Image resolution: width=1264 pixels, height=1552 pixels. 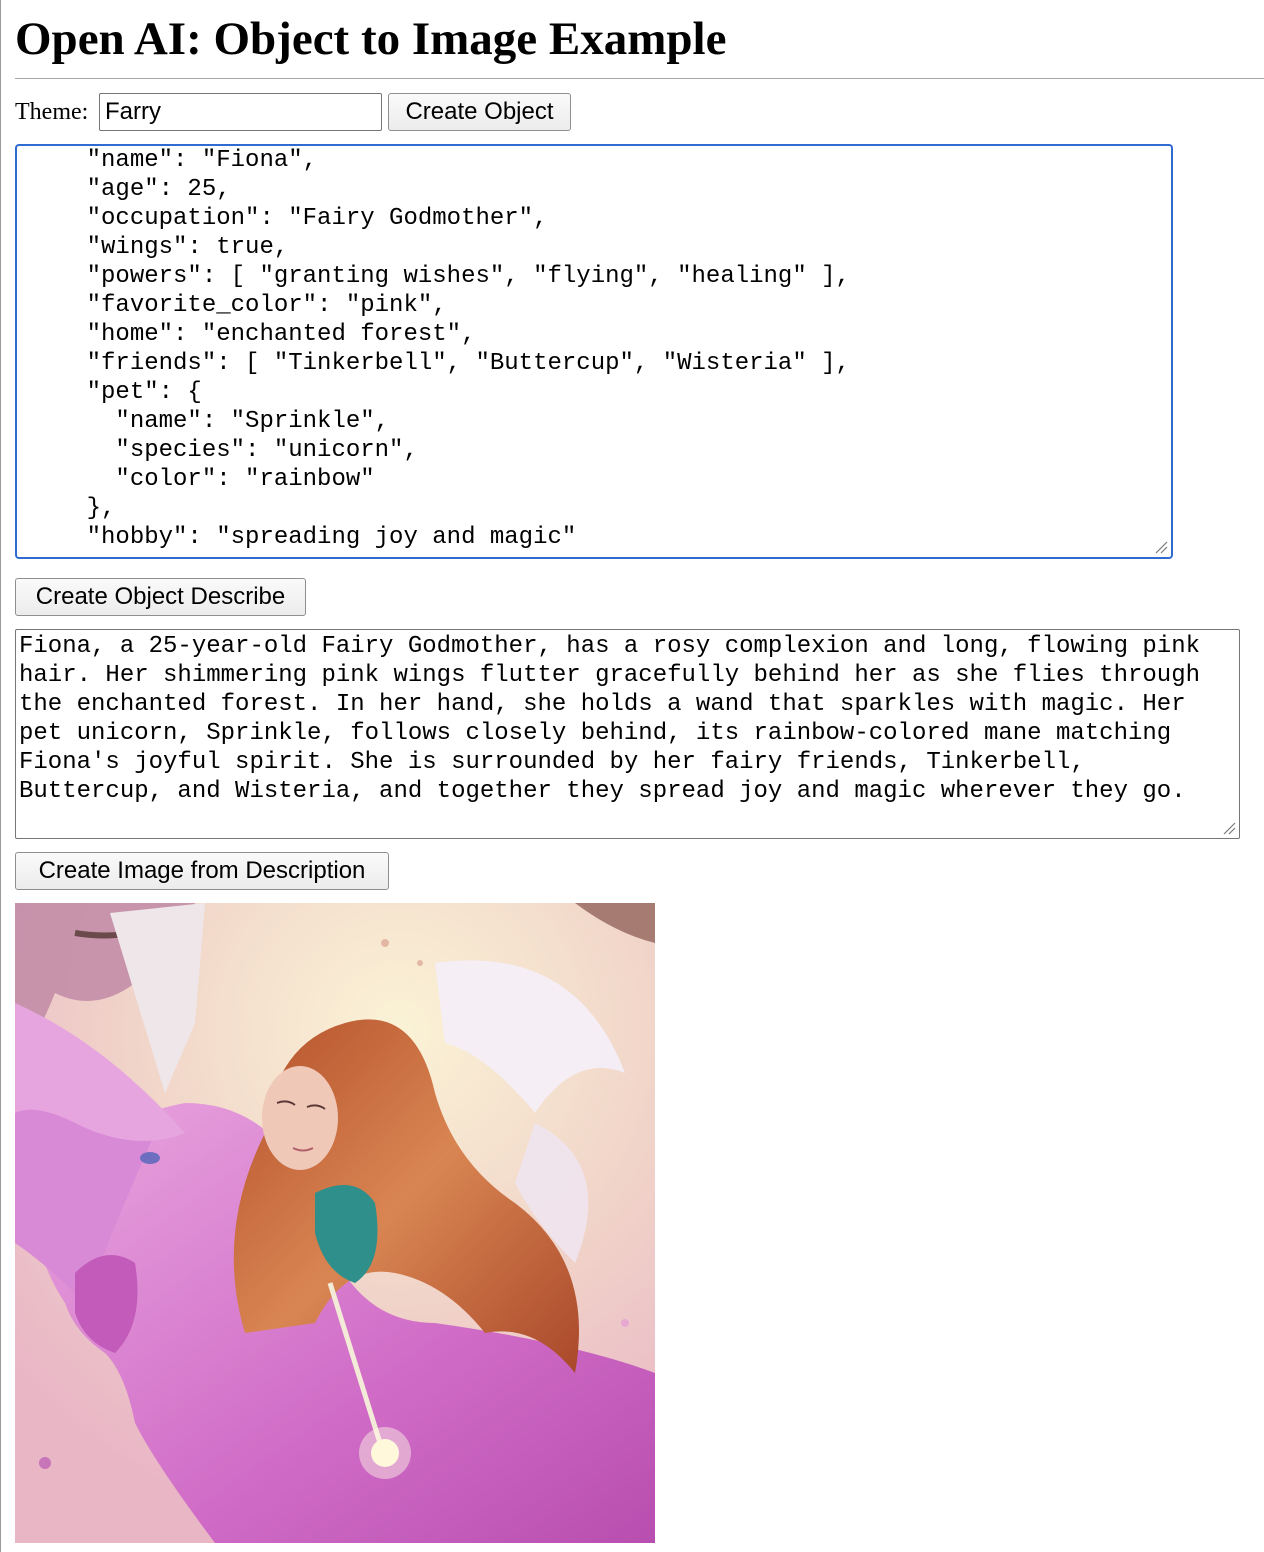 What do you see at coordinates (240, 112) in the screenshot?
I see `theme-input` at bounding box center [240, 112].